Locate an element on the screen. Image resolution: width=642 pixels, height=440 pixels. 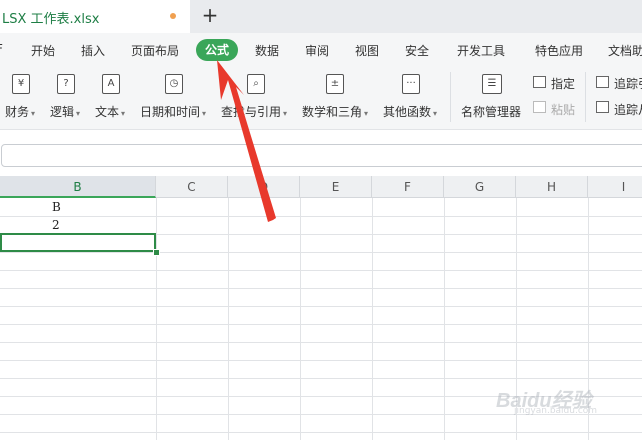
specify-button: 指定 is located at coordinates (563, 83).